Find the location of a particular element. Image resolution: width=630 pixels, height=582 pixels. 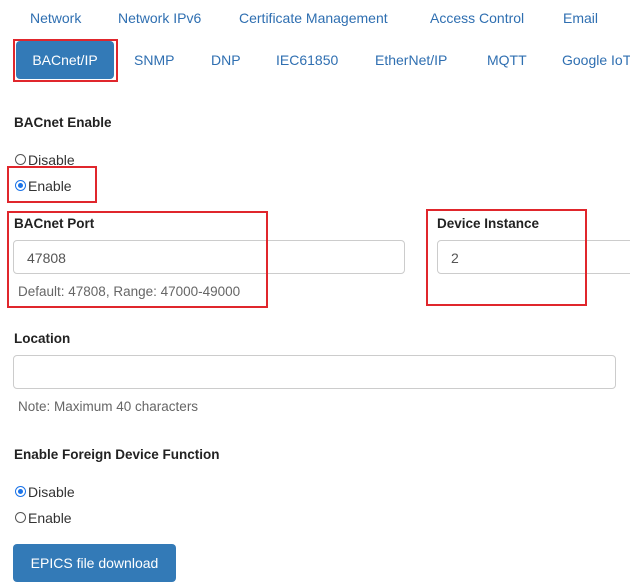

foreign-enable-radio is located at coordinates (20, 517).